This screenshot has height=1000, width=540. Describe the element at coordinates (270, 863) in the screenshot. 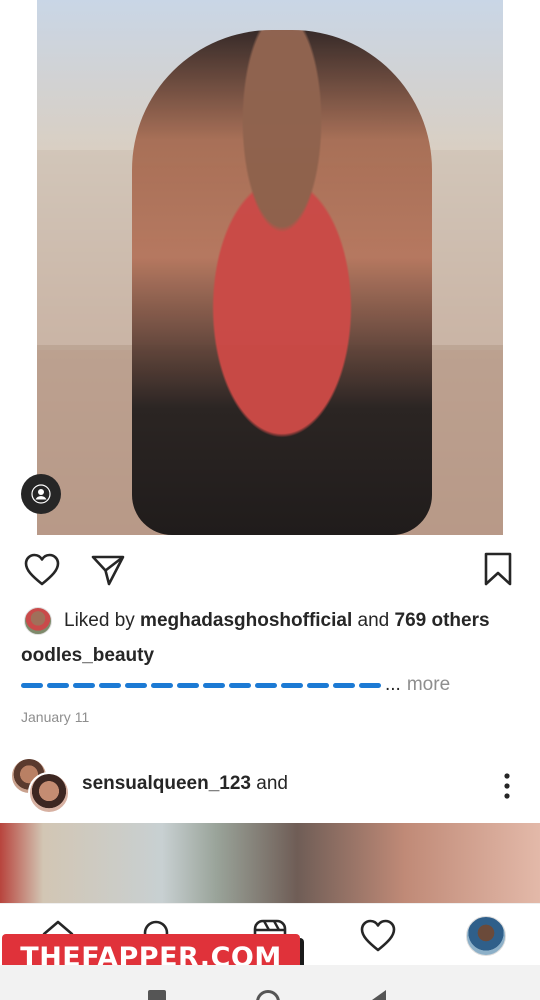

I see `next-post-photo` at that location.